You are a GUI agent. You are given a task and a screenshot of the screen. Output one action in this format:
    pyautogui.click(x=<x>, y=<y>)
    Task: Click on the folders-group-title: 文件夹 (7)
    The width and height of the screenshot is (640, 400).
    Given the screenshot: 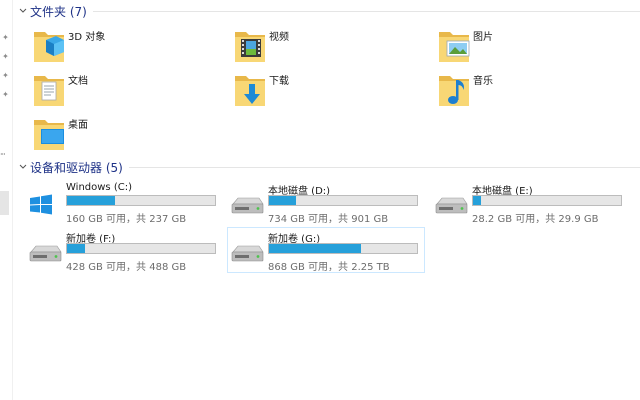 What is the action you would take?
    pyautogui.click(x=58, y=11)
    